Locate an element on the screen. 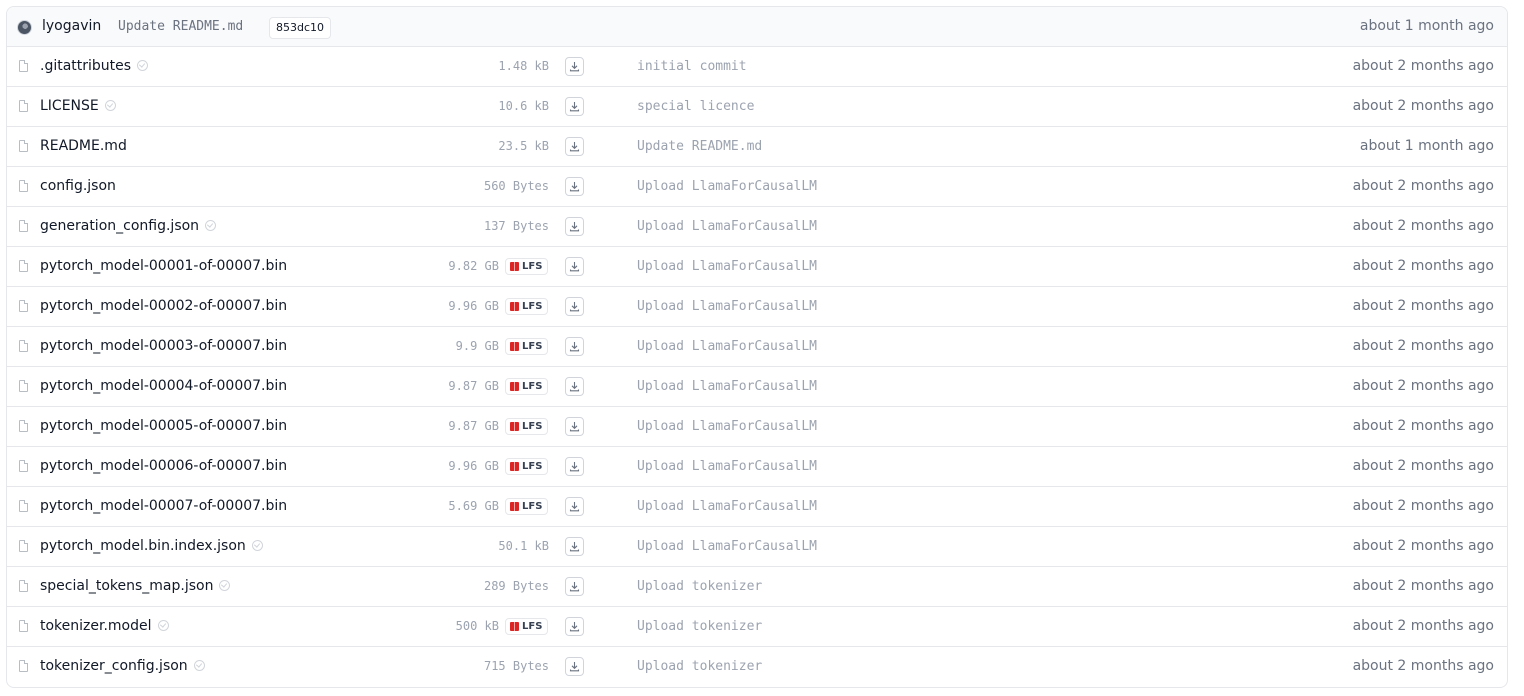 This screenshot has height=696, width=1524. file-name-link: pytorch_model-00003-of-00007.bin is located at coordinates (163, 346).